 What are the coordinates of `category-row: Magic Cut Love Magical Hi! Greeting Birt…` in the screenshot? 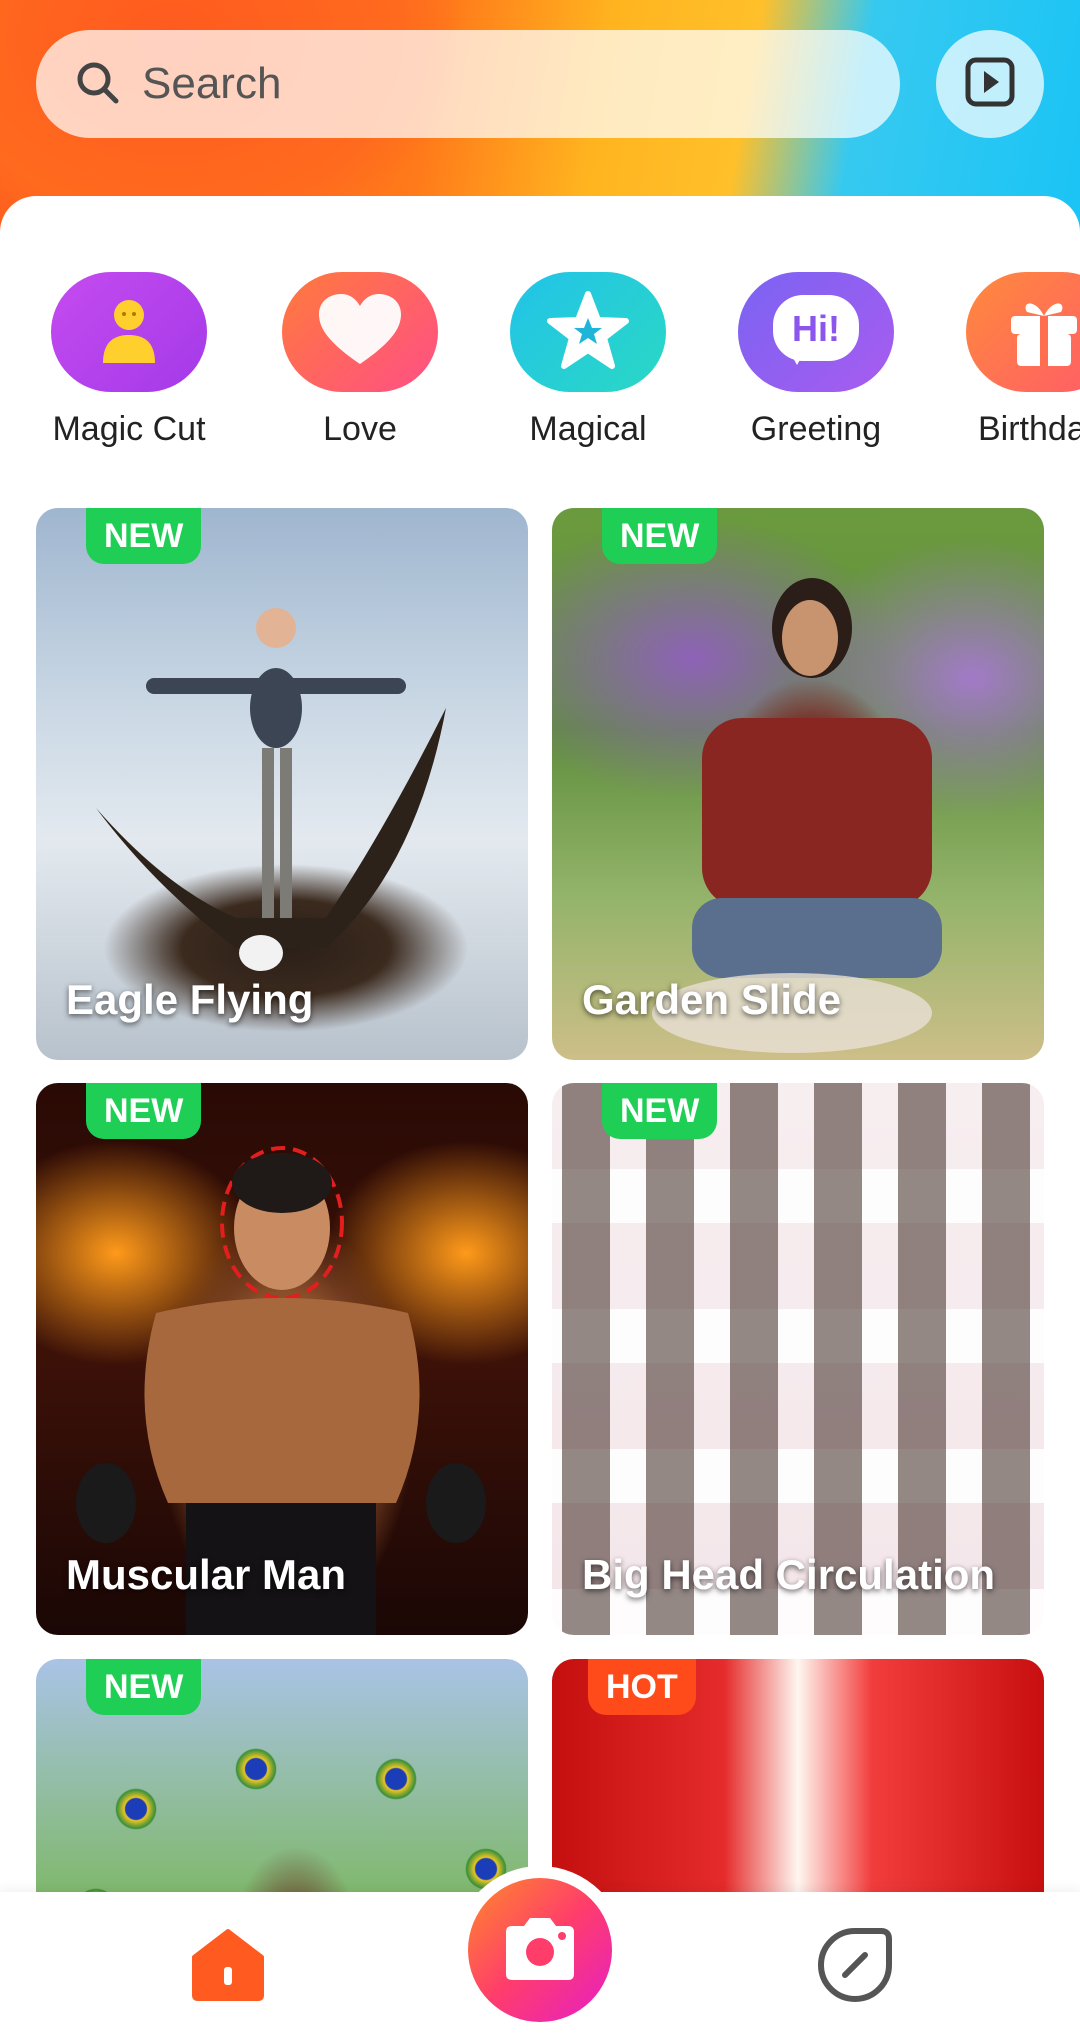 It's located at (540, 372).